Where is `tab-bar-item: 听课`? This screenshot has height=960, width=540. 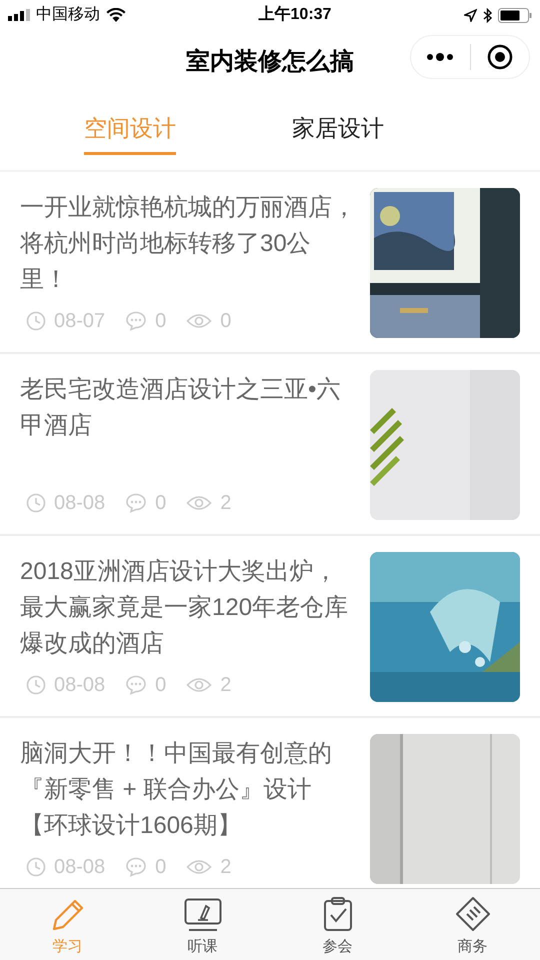
tab-bar-item: 听课 is located at coordinates (202, 924).